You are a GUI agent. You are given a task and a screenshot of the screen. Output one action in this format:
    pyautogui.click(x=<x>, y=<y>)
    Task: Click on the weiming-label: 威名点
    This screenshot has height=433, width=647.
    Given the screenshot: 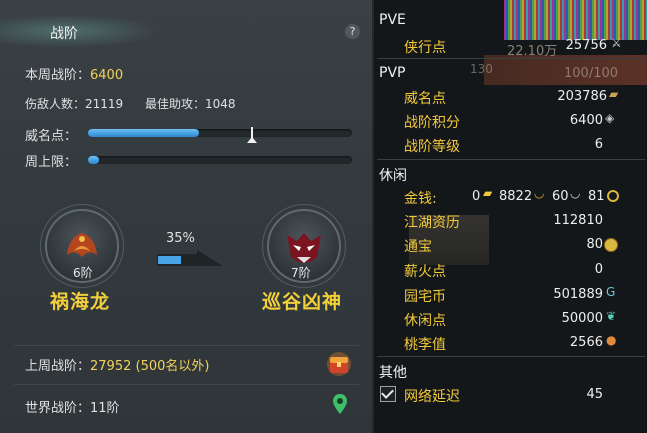 What is the action you would take?
    pyautogui.click(x=425, y=99)
    